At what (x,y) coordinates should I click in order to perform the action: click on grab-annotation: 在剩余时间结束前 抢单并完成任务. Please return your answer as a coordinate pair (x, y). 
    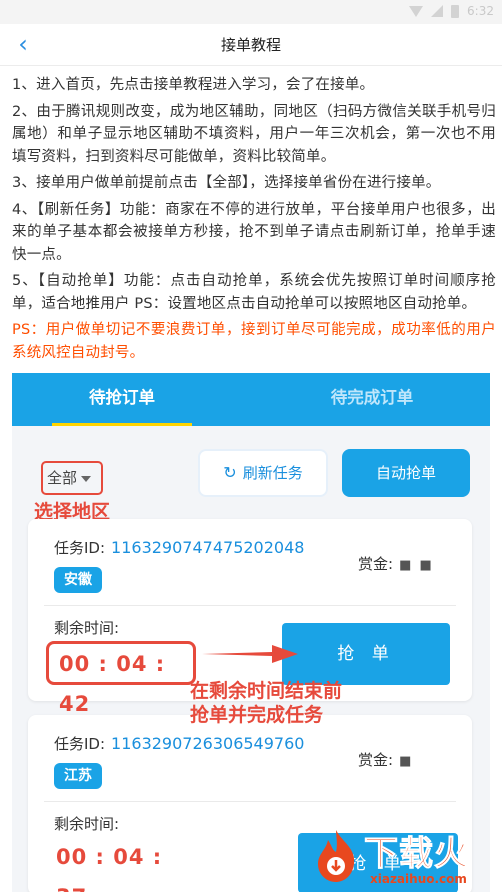
    Looking at the image, I should click on (266, 703).